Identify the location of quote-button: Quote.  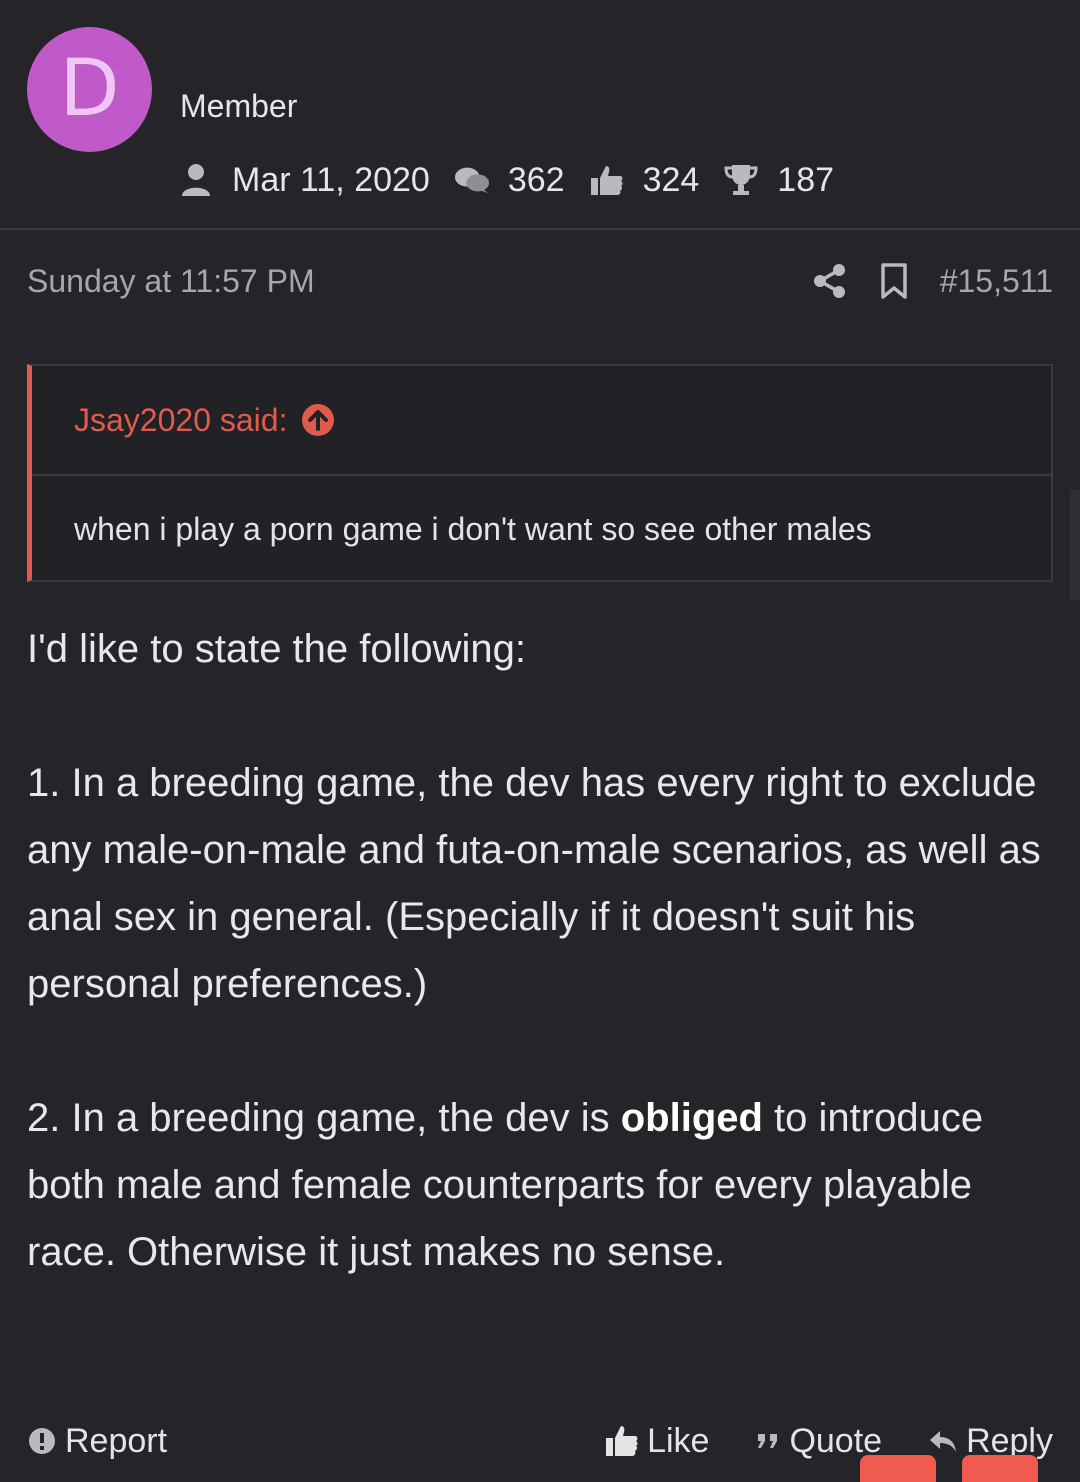
(818, 1441).